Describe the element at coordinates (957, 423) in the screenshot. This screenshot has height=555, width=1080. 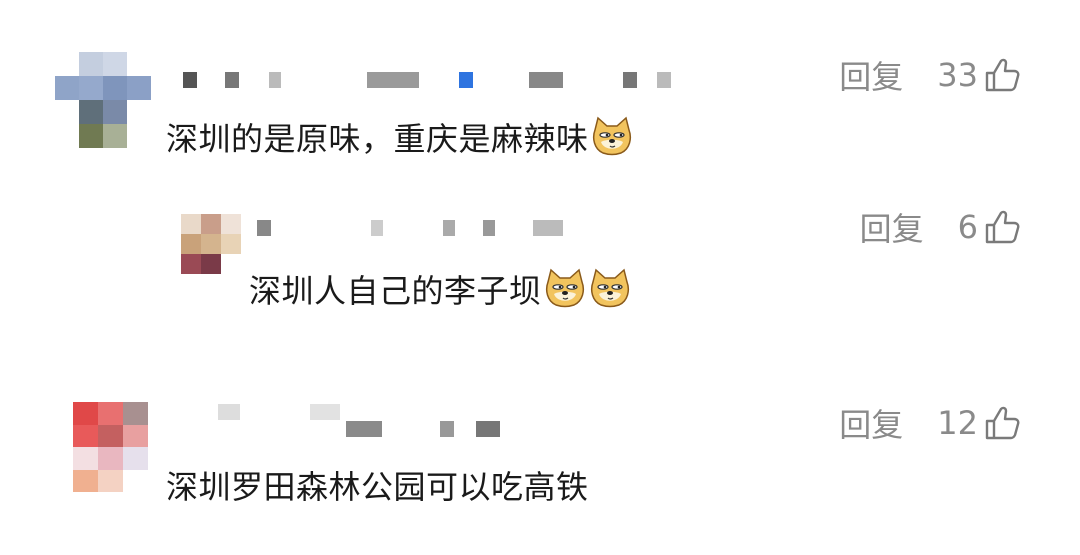
I see `like-count: 12` at that location.